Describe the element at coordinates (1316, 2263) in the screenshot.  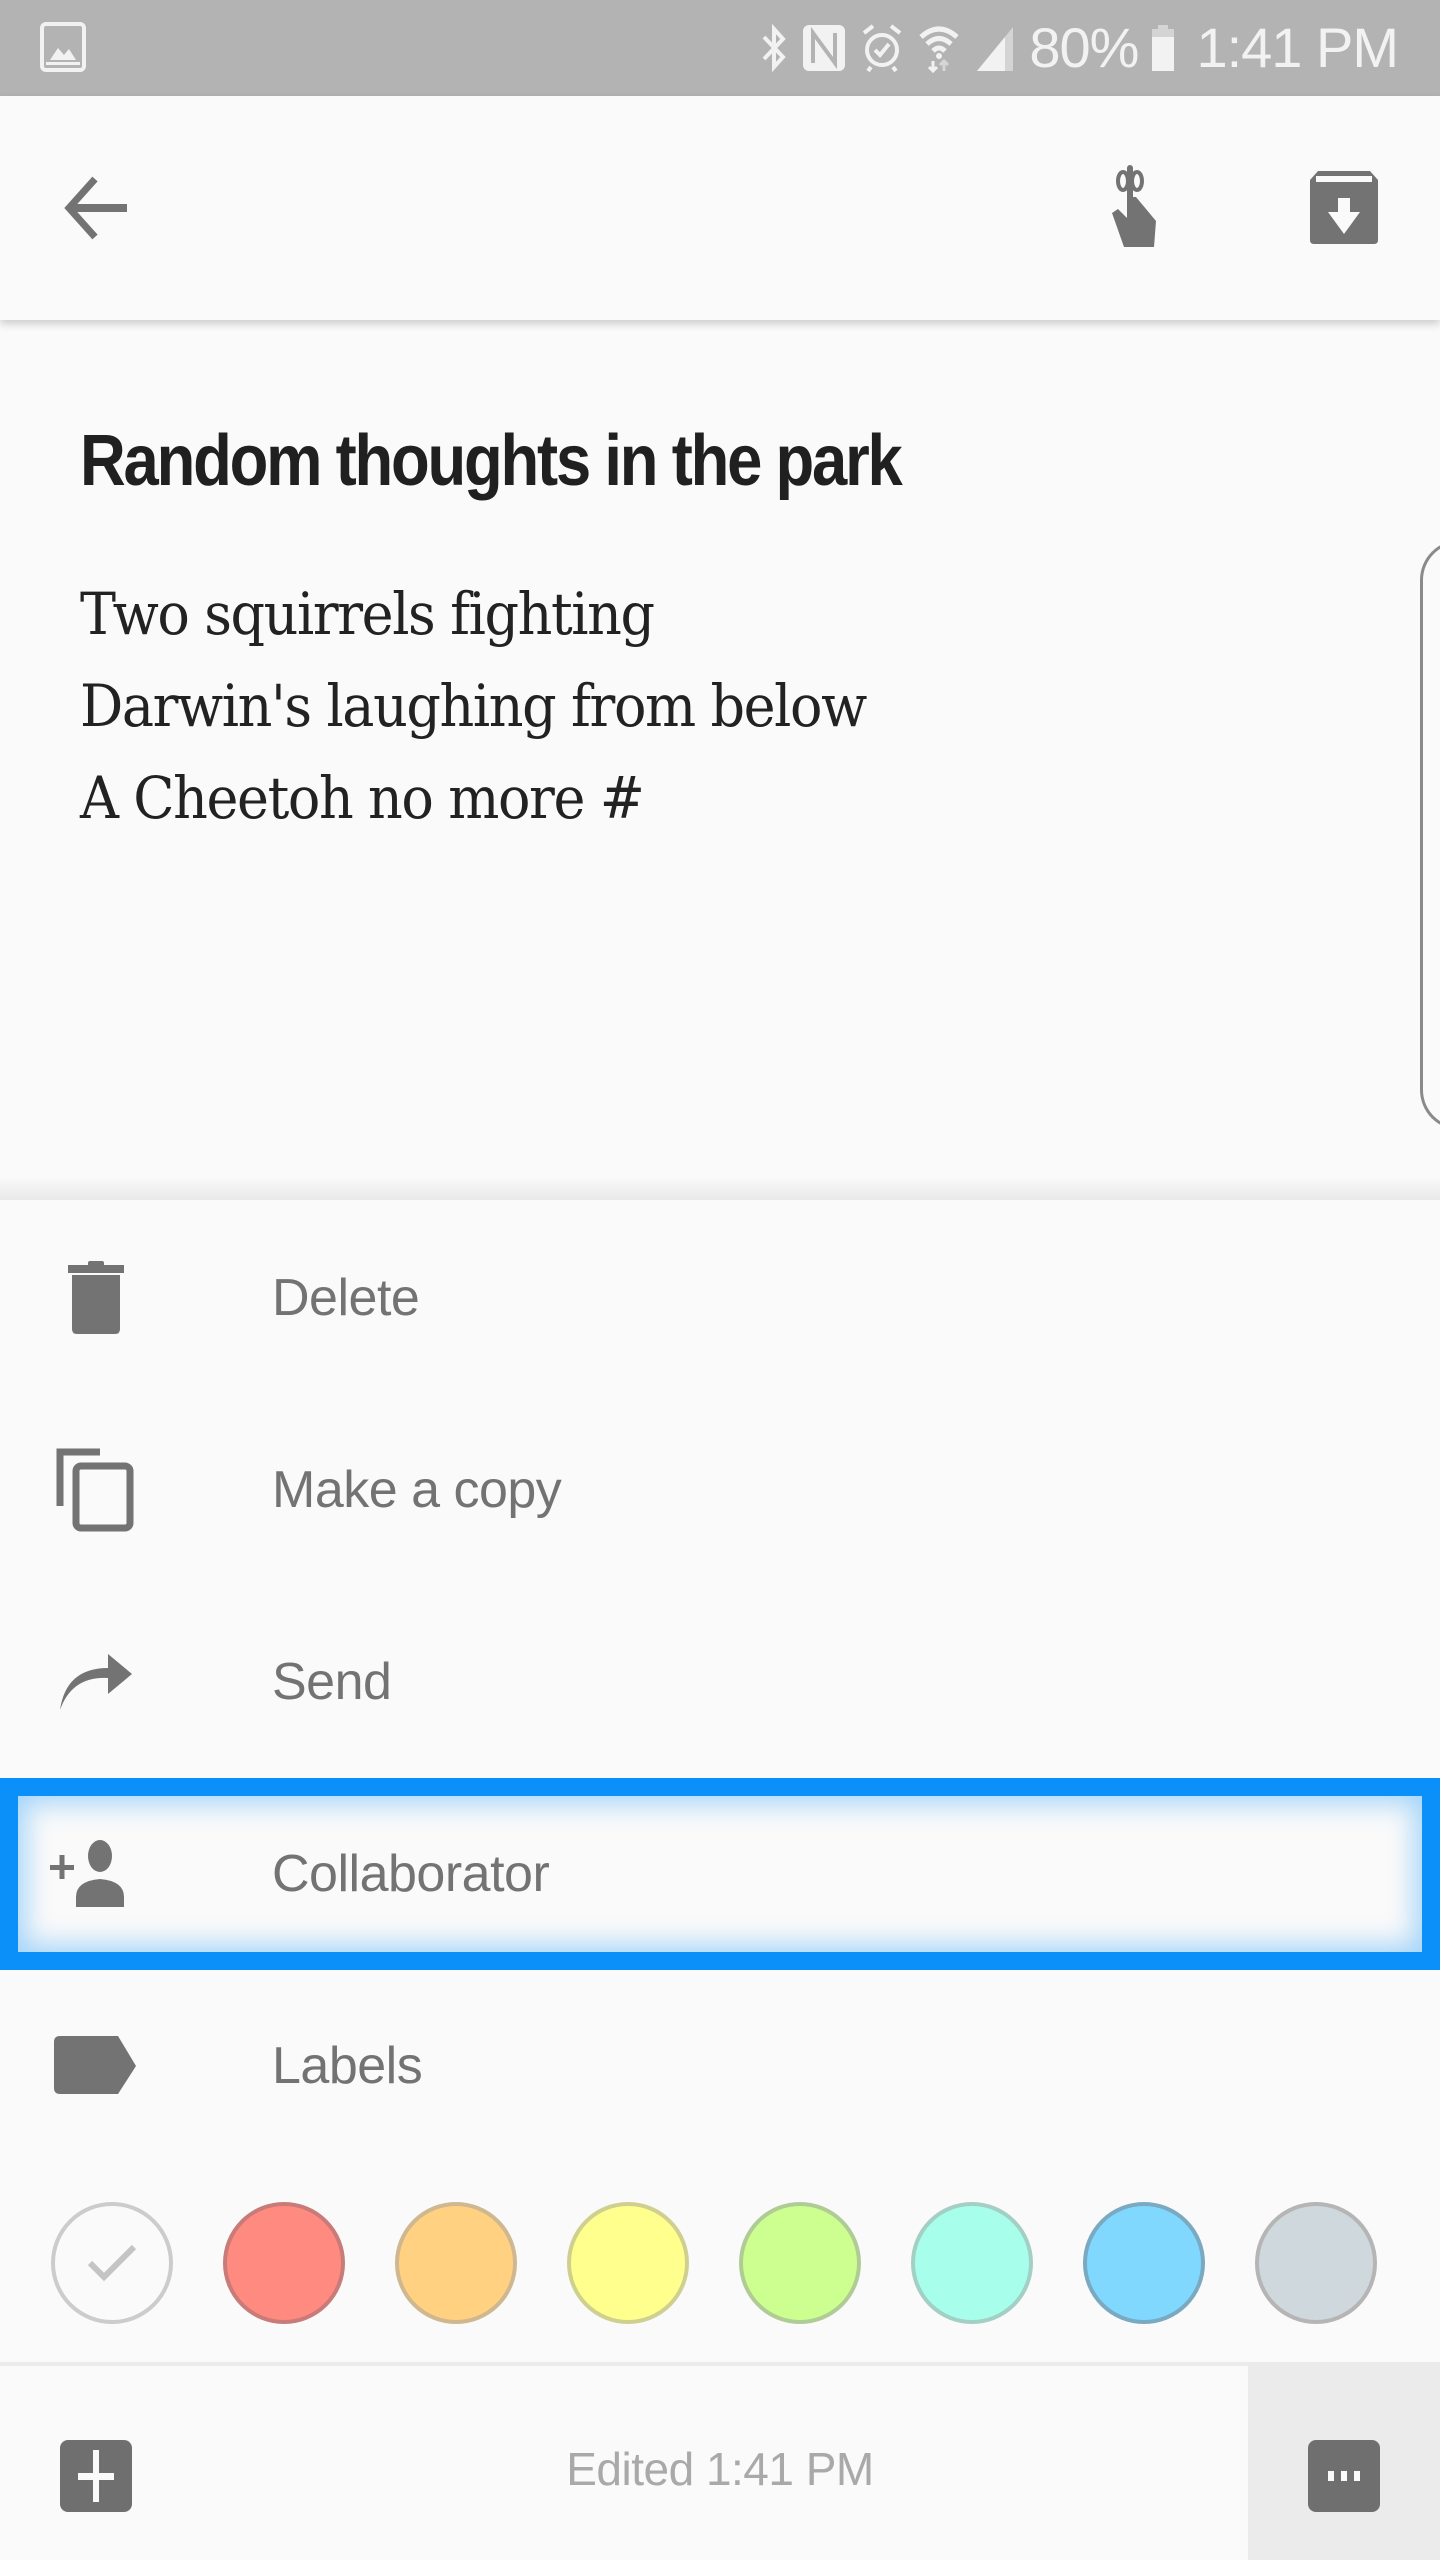
I see `color-swatch-gray` at that location.